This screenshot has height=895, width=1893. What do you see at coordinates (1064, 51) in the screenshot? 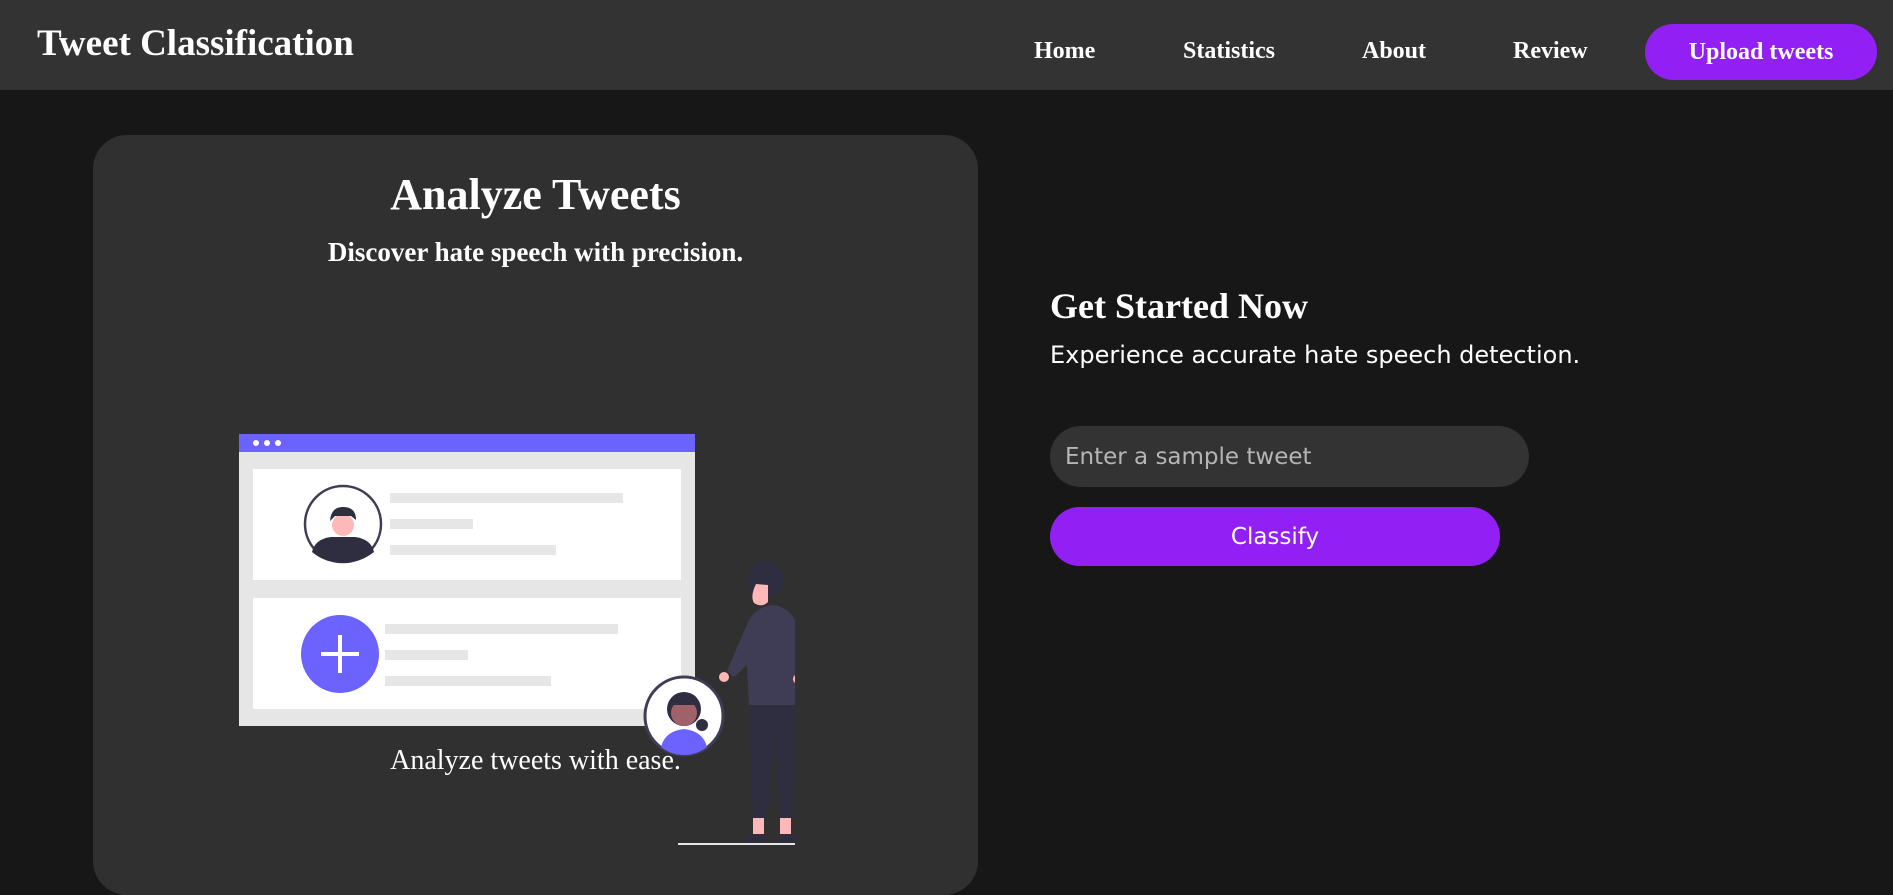
I see `nav-link-home: Home` at bounding box center [1064, 51].